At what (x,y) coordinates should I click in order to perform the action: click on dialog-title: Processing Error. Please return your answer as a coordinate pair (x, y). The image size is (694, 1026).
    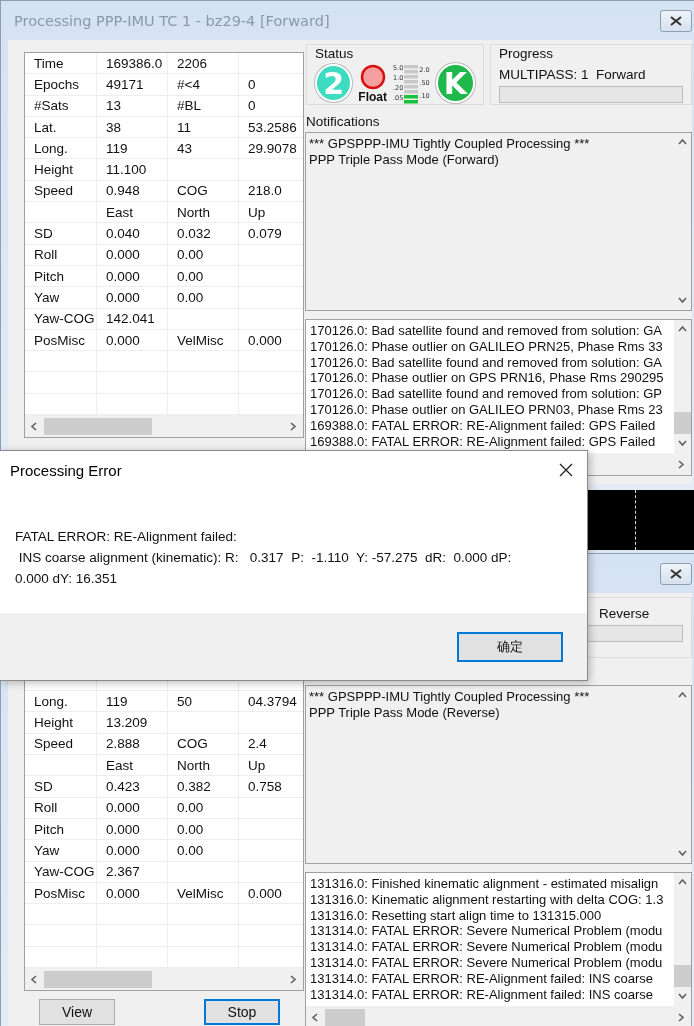
    Looking at the image, I should click on (66, 470).